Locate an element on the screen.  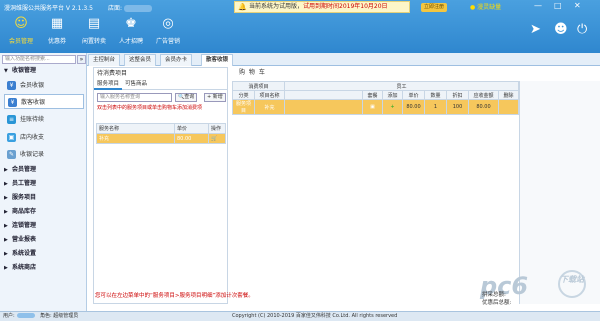
cart-group-emp: 员工 is located at coordinates (401, 86).